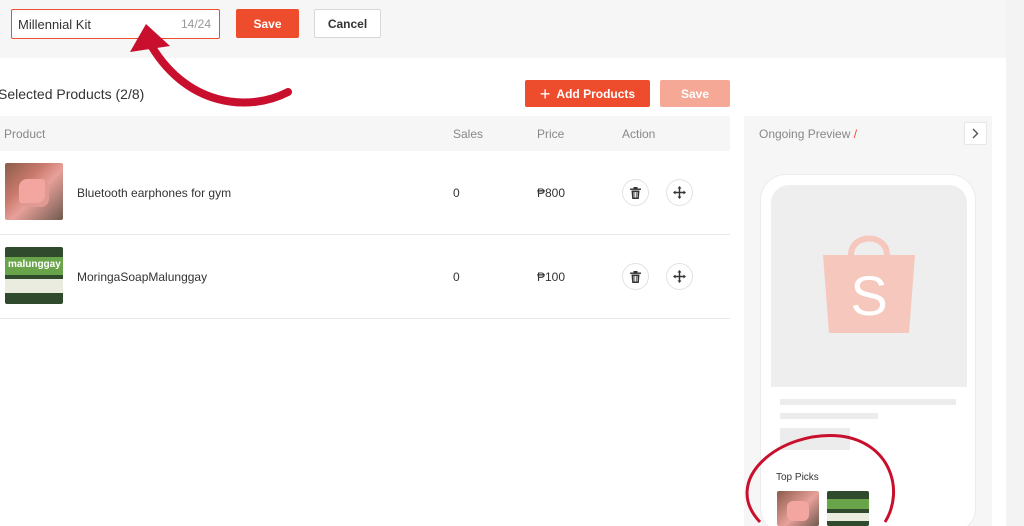  Describe the element at coordinates (365, 277) in the screenshot. I see `table-row: malunggay MoringaSoapMalunggay 0 ₱100` at that location.